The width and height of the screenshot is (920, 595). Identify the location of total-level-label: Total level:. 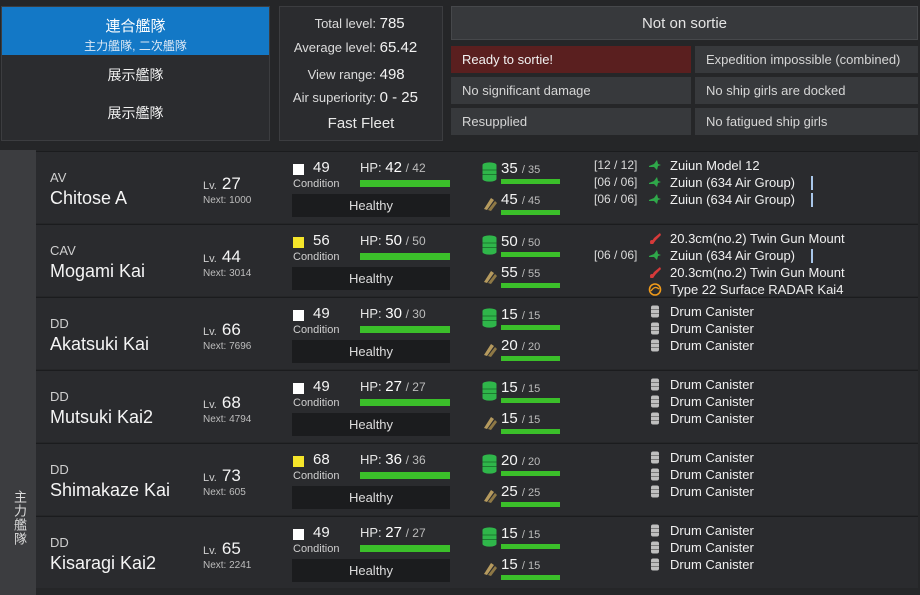
(345, 23).